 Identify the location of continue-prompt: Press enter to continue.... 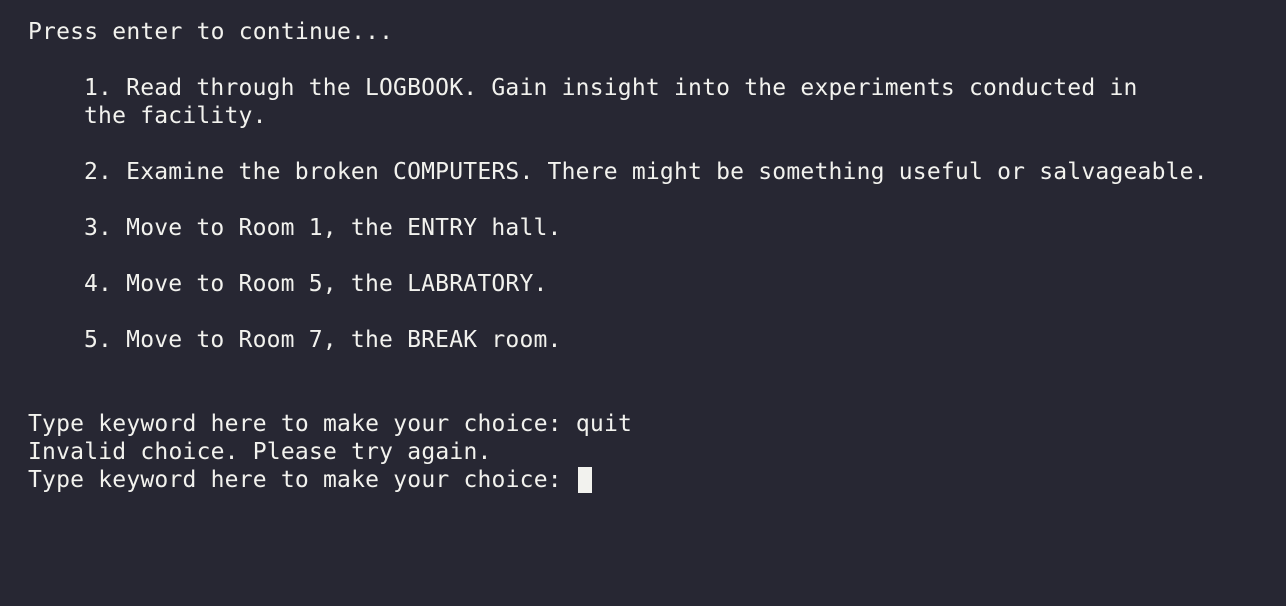
(211, 32).